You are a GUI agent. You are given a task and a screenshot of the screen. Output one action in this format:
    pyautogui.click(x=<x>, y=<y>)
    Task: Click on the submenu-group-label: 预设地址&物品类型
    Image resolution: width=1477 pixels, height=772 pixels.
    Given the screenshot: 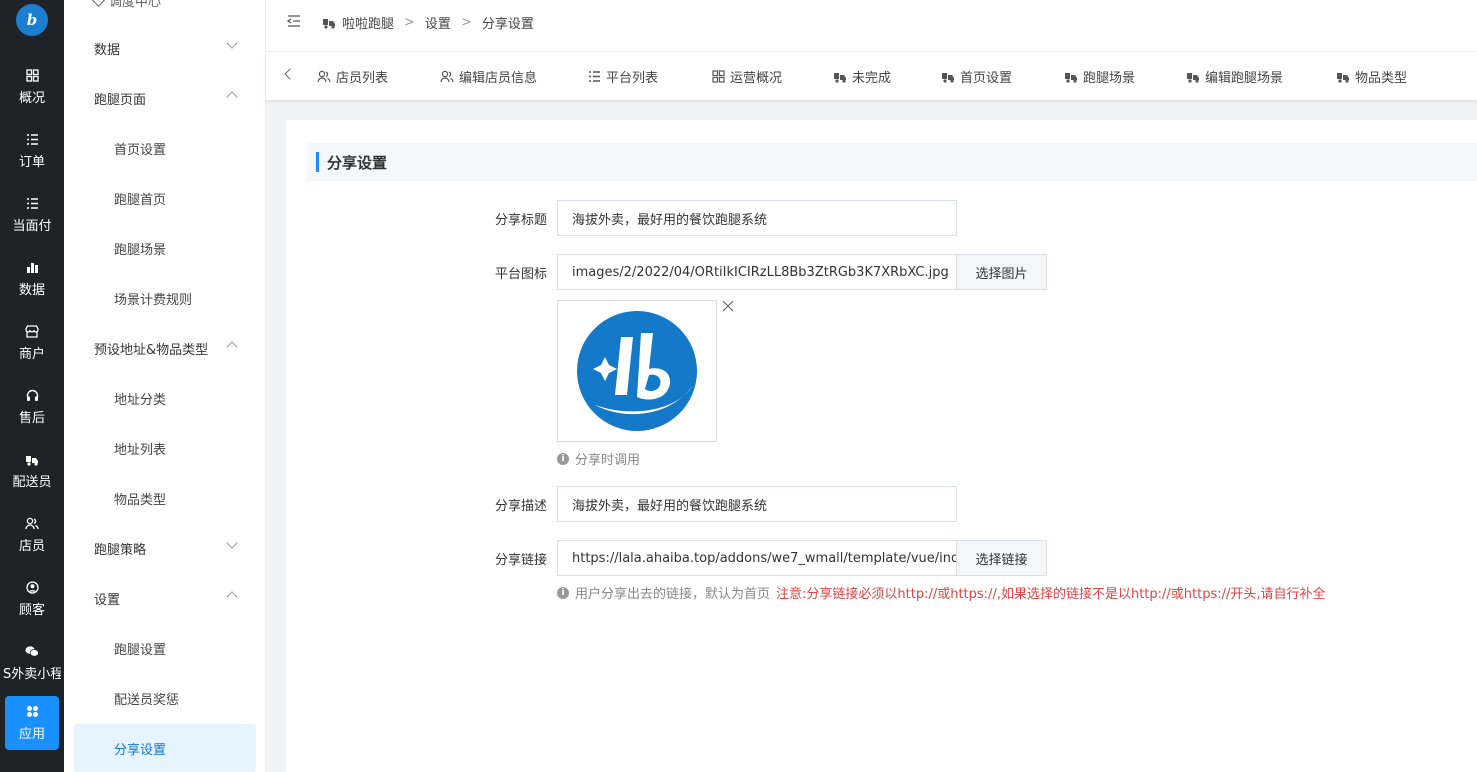 What is the action you would take?
    pyautogui.click(x=151, y=350)
    